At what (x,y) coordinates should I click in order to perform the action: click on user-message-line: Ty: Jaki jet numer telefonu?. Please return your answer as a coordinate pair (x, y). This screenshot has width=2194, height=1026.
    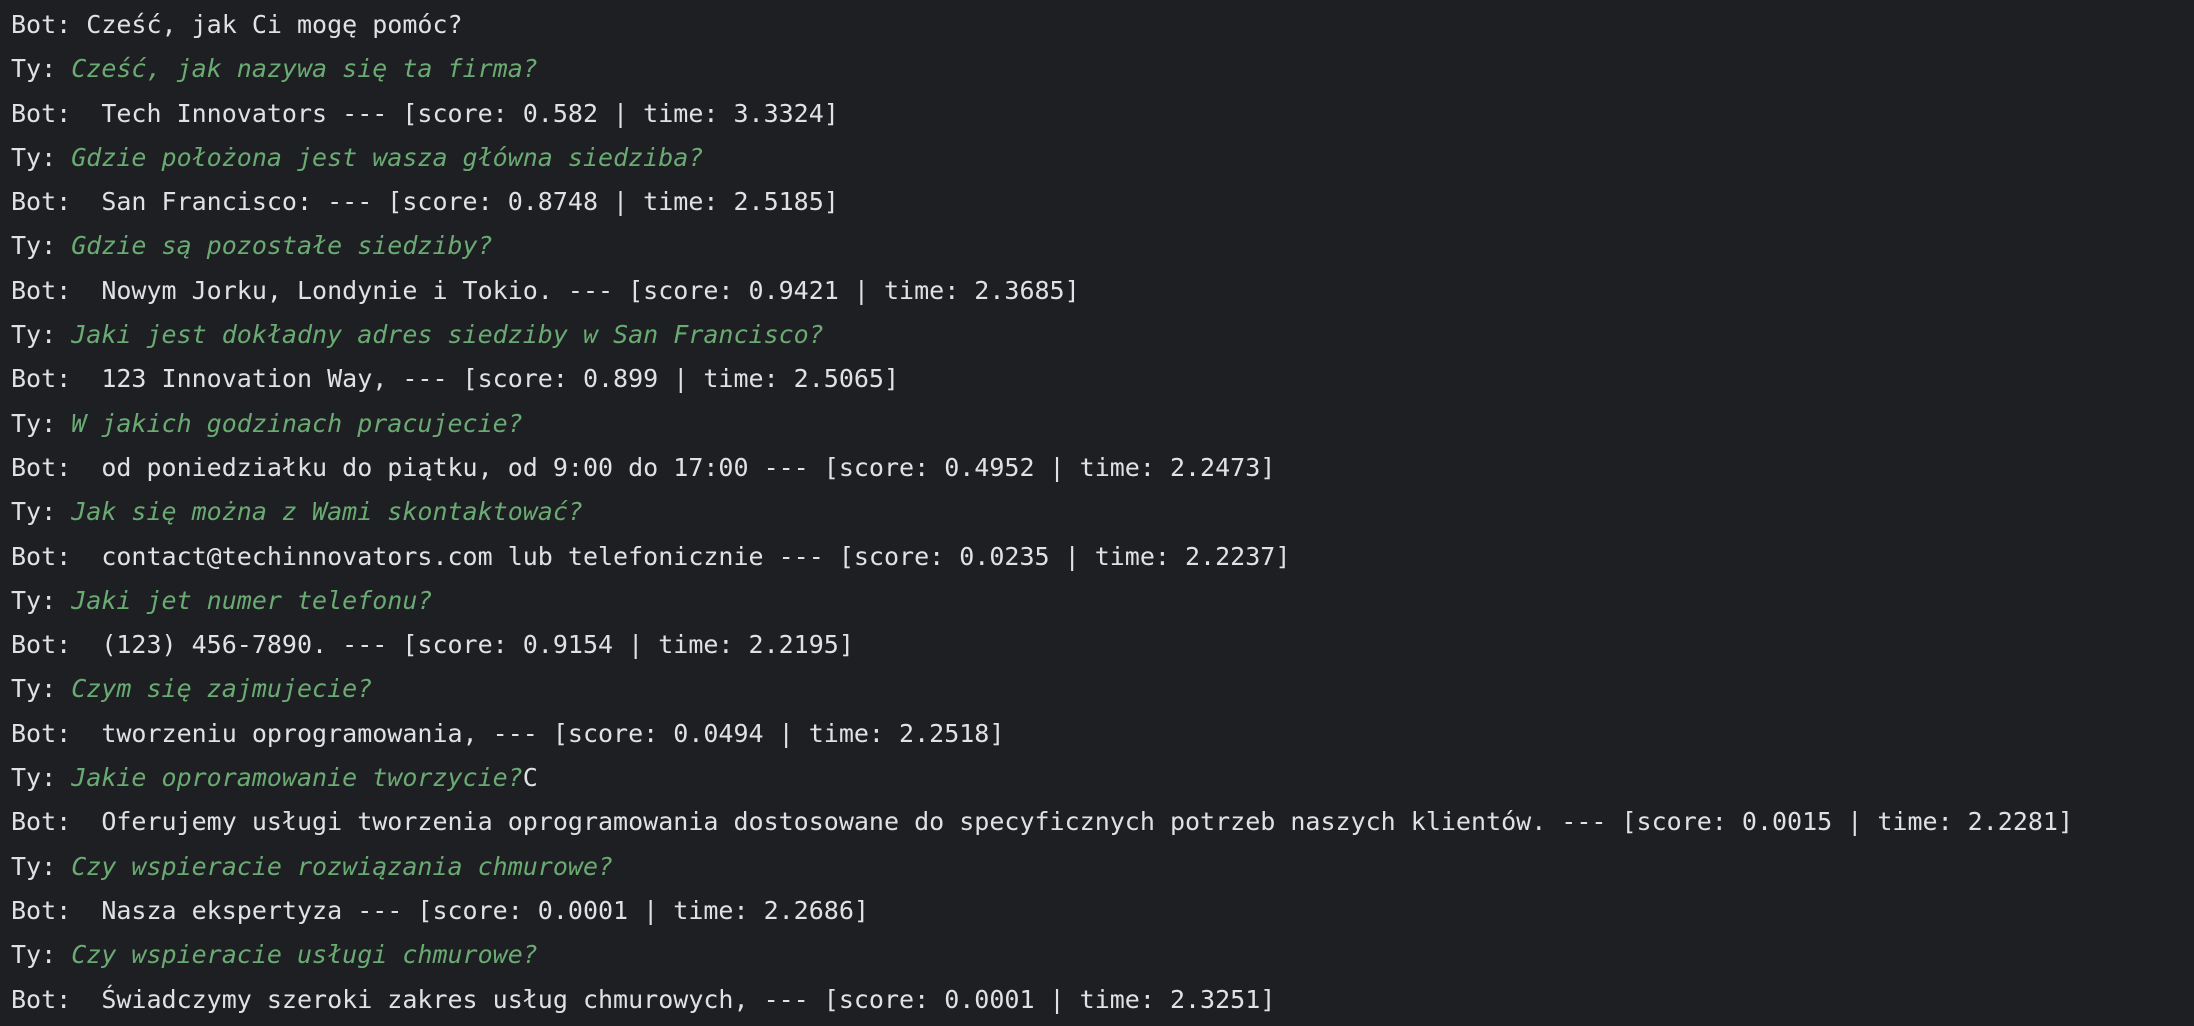
    Looking at the image, I should click on (1102, 605).